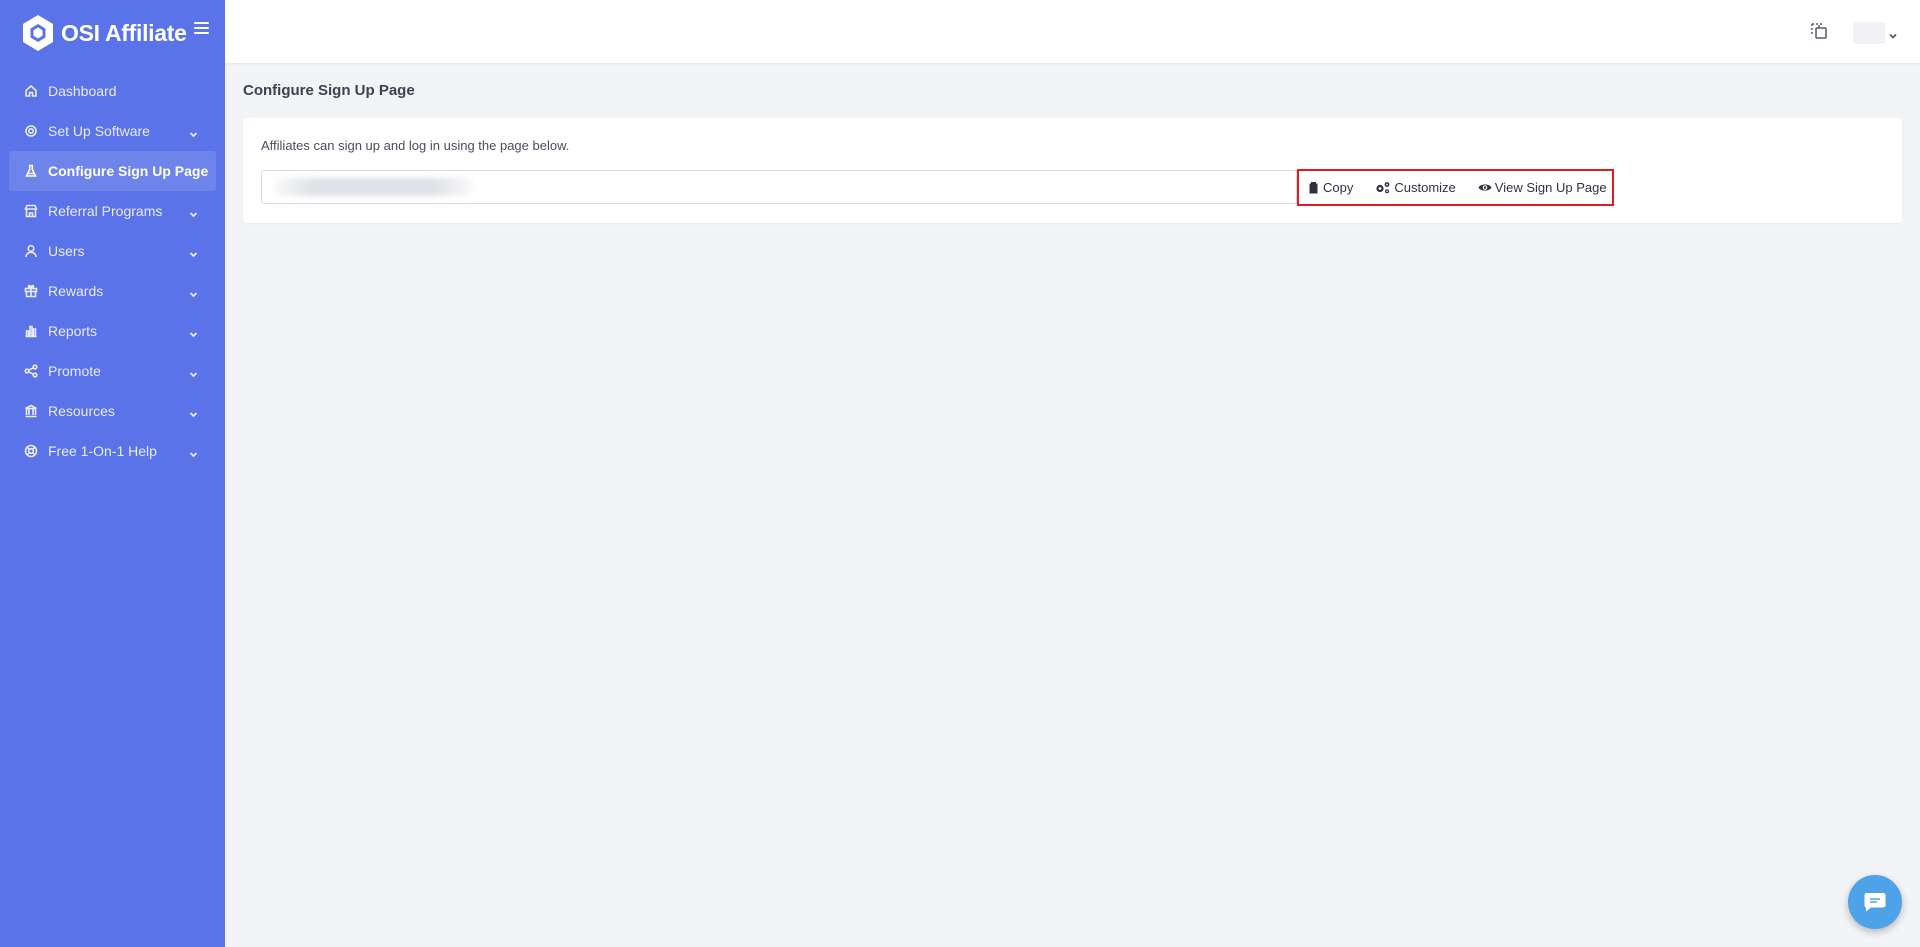  I want to click on sidebar-item-label: Rewards, so click(76, 291).